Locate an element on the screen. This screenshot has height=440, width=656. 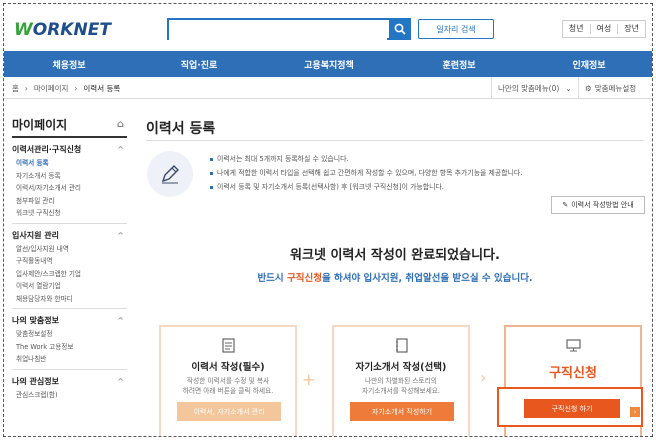
card-desc-line: 자기소개서를 작성해보세요. is located at coordinates (401, 391).